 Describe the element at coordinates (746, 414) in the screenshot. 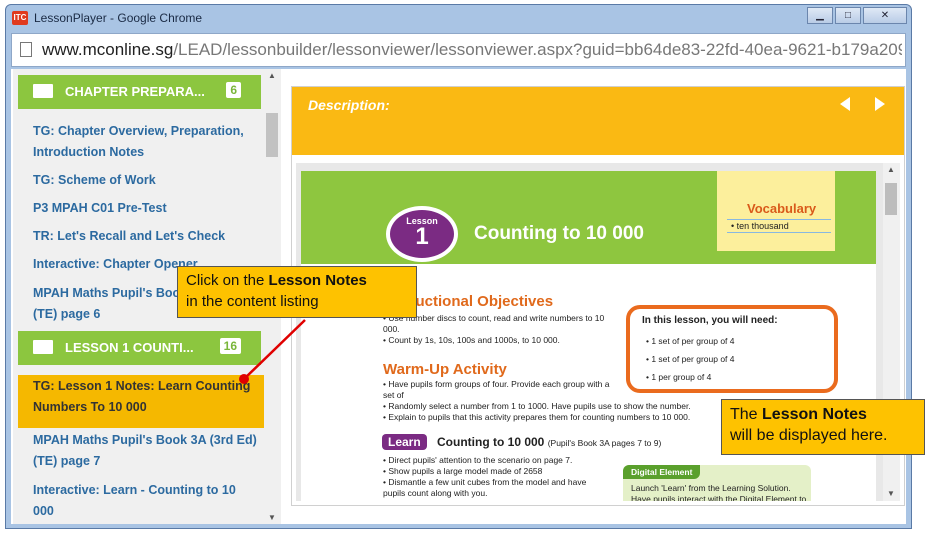

I see `callout-text: The` at that location.